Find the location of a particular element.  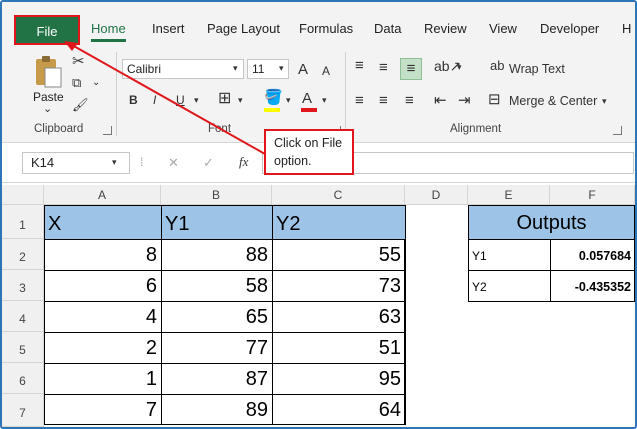

name-box-dropdown-icon: ▾ is located at coordinates (114, 162).